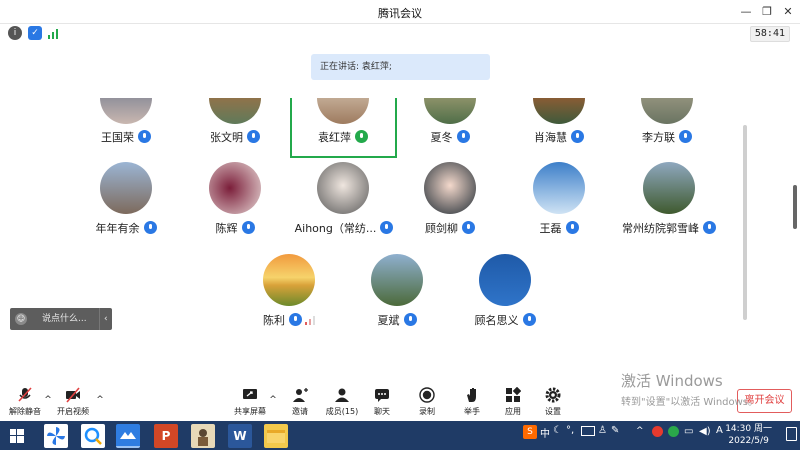 The height and width of the screenshot is (450, 800). What do you see at coordinates (17, 436) in the screenshot?
I see `windows-start-icon` at bounding box center [17, 436].